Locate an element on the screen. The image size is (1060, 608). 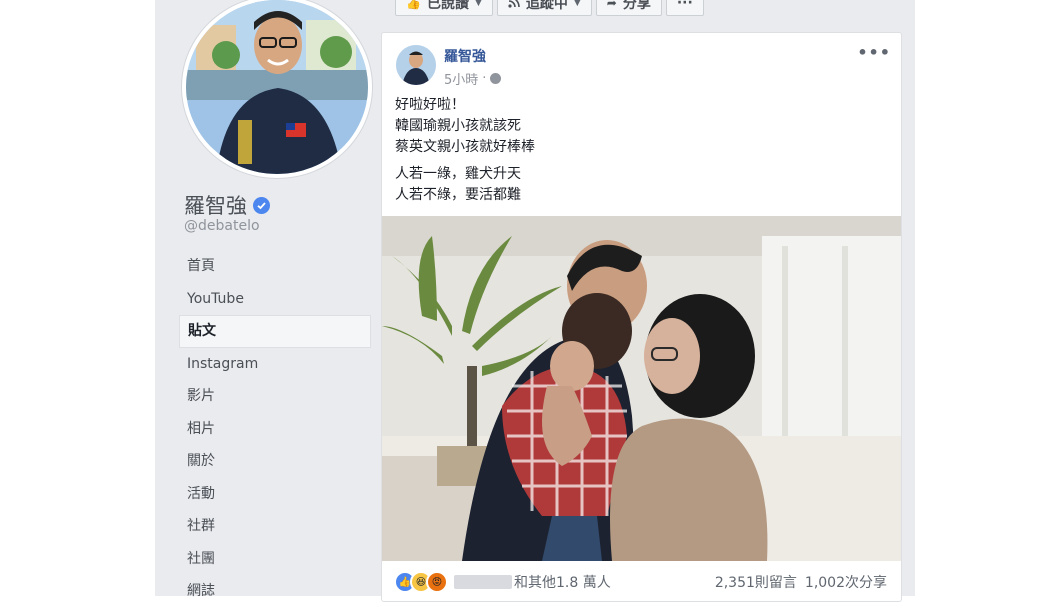
reaction-count: 和其他1.8 萬人 is located at coordinates (562, 583).